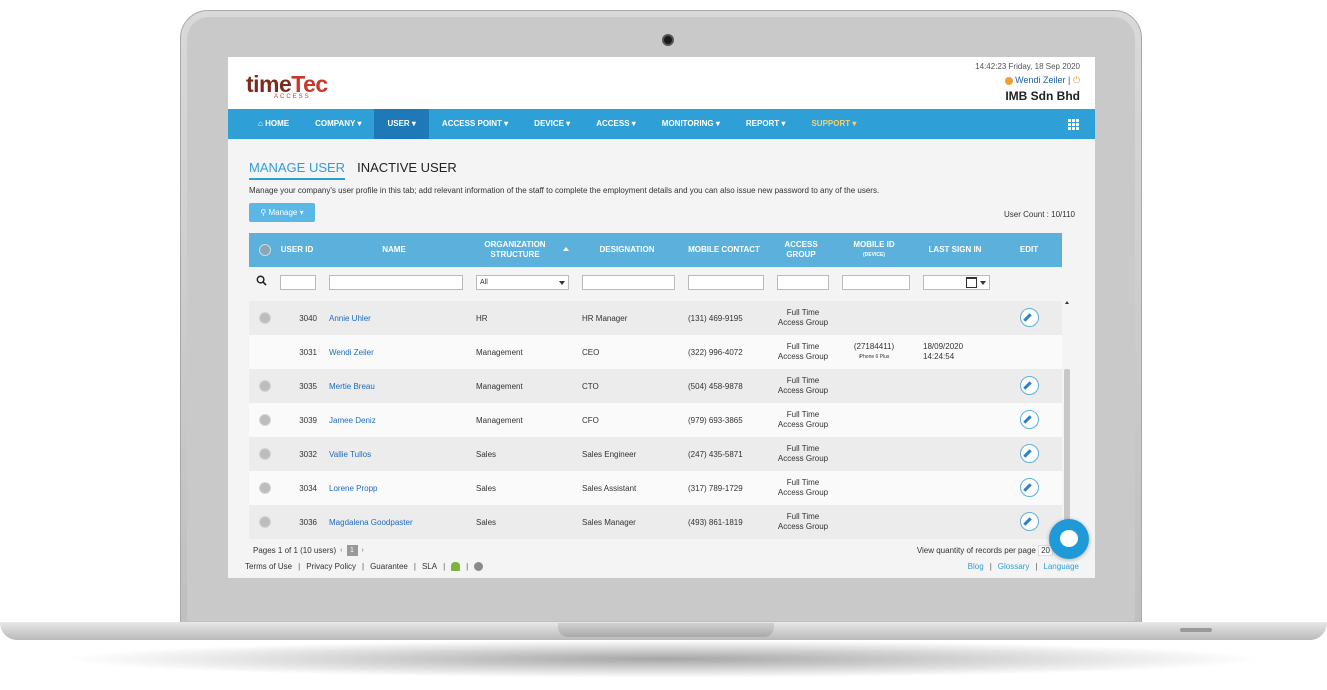 The height and width of the screenshot is (690, 1327). What do you see at coordinates (1073, 124) in the screenshot?
I see `apps-grid-icon` at bounding box center [1073, 124].